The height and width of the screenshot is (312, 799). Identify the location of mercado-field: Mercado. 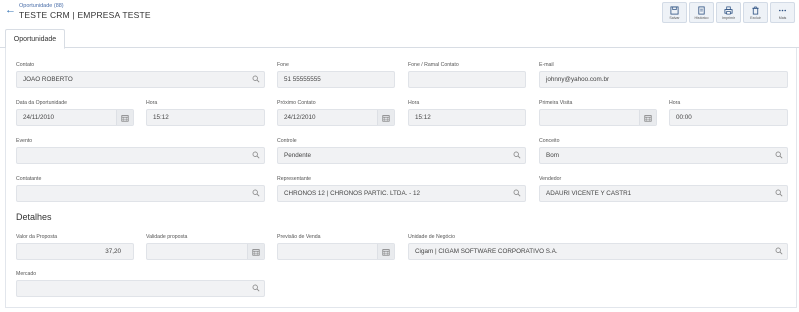
(140, 283).